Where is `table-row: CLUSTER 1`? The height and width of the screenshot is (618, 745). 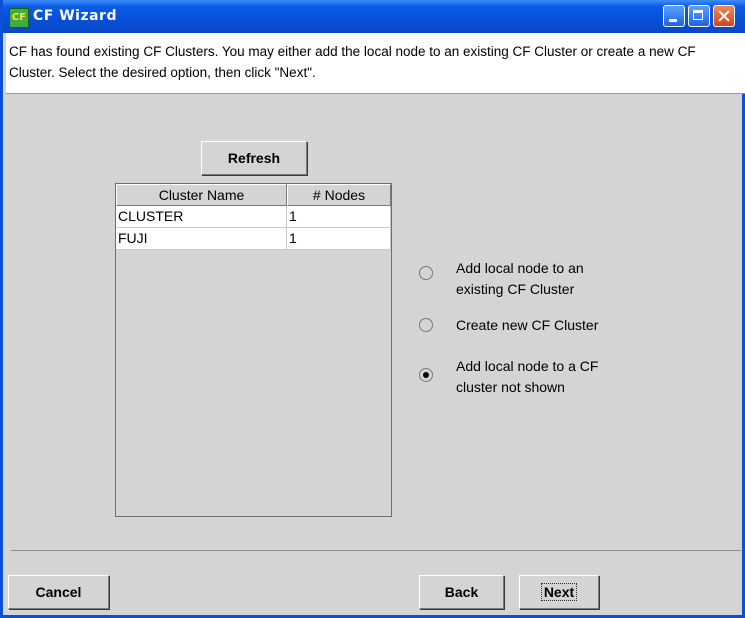
table-row: CLUSTER 1 is located at coordinates (253, 217).